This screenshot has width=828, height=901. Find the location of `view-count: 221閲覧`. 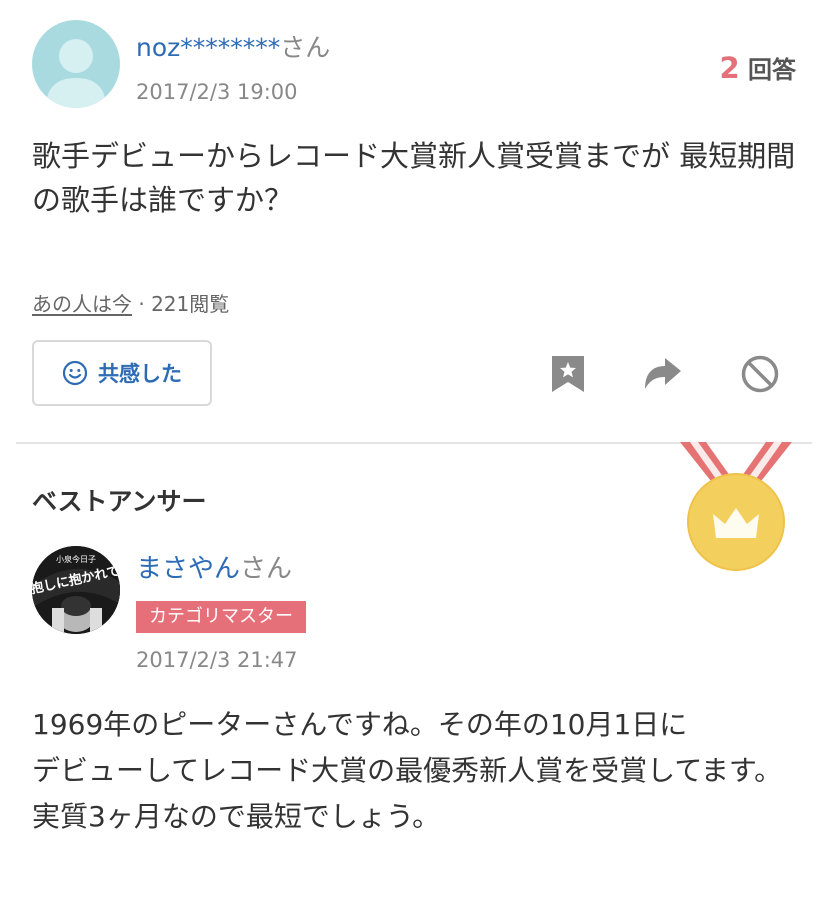

view-count: 221閲覧 is located at coordinates (190, 304).